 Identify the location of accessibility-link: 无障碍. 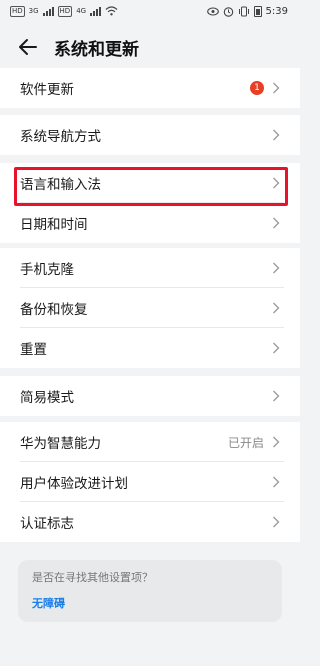
(150, 603).